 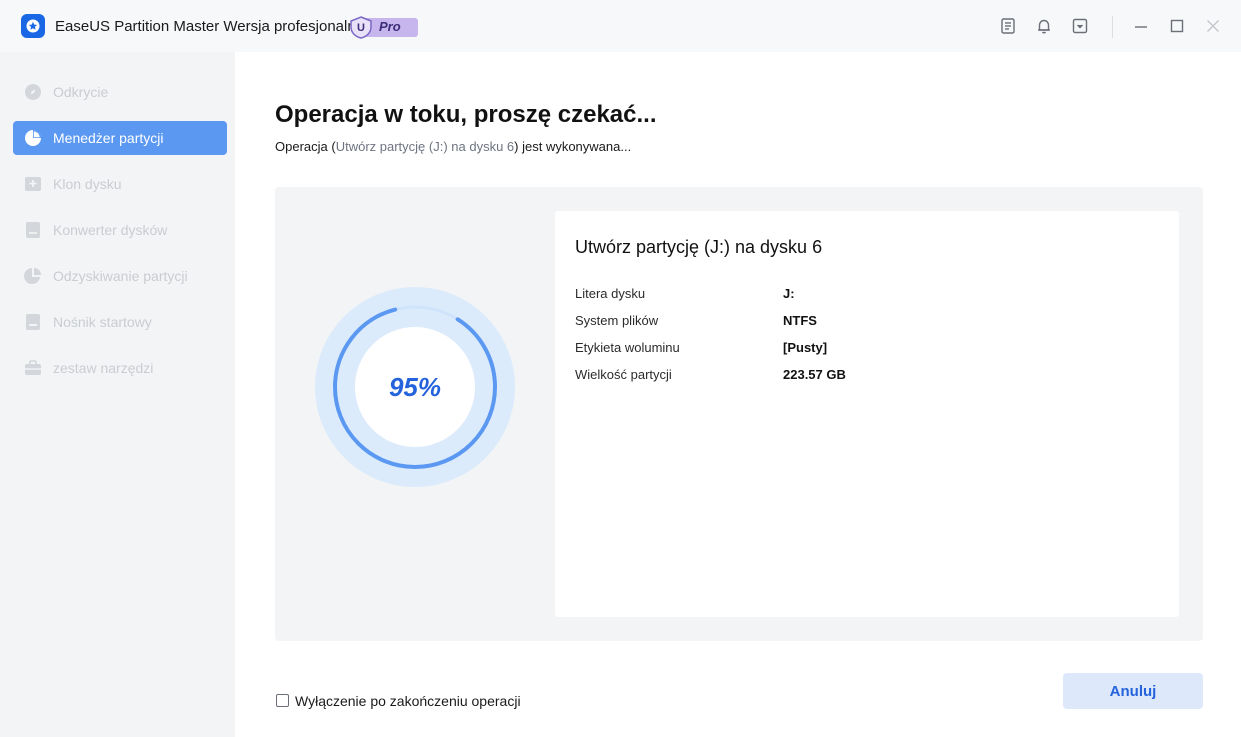 What do you see at coordinates (102, 322) in the screenshot?
I see `sidebar-item-label: Nośnik startowy` at bounding box center [102, 322].